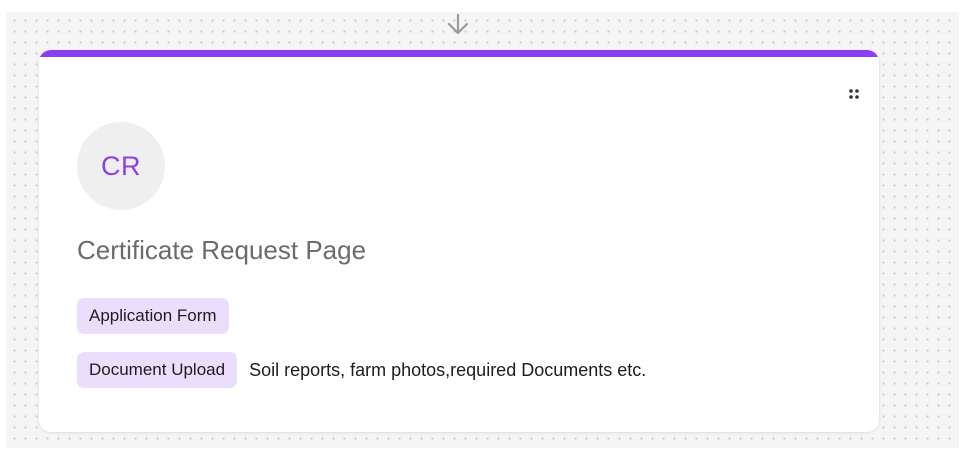  I want to click on arrow-down-icon, so click(458, 24).